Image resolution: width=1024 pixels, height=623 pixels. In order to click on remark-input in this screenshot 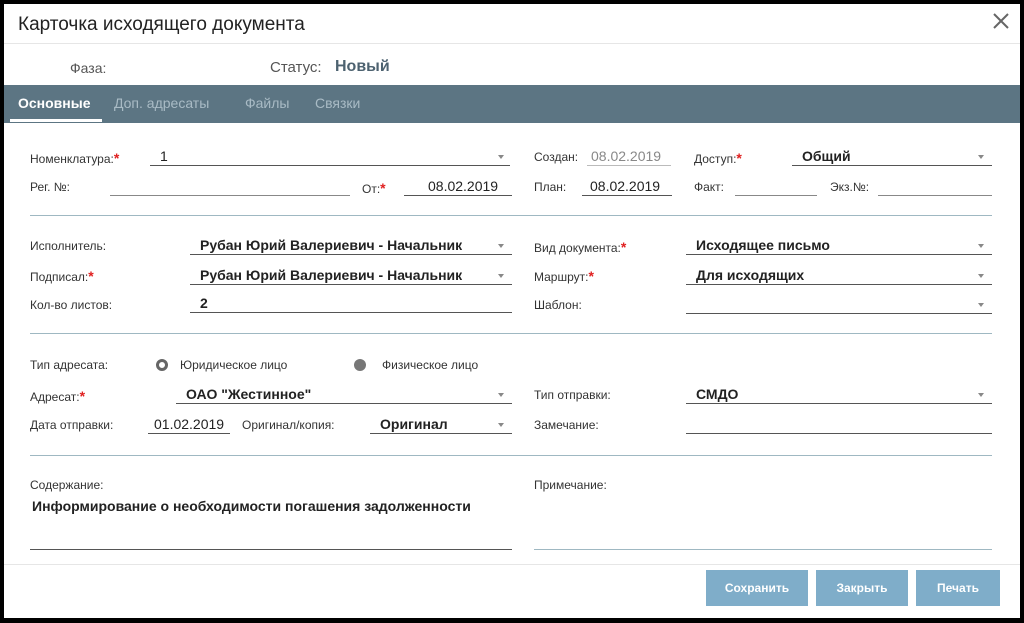, I will do `click(839, 424)`.